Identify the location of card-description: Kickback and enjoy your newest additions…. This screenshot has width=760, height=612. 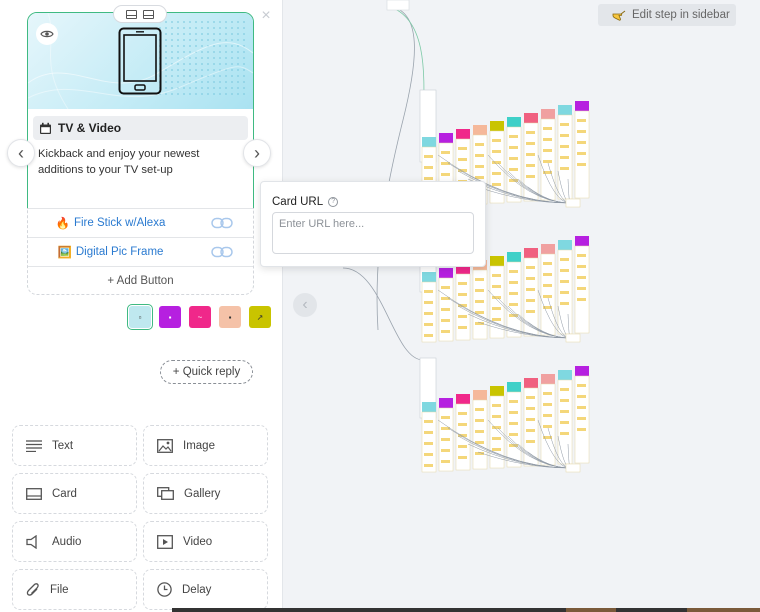
(138, 162).